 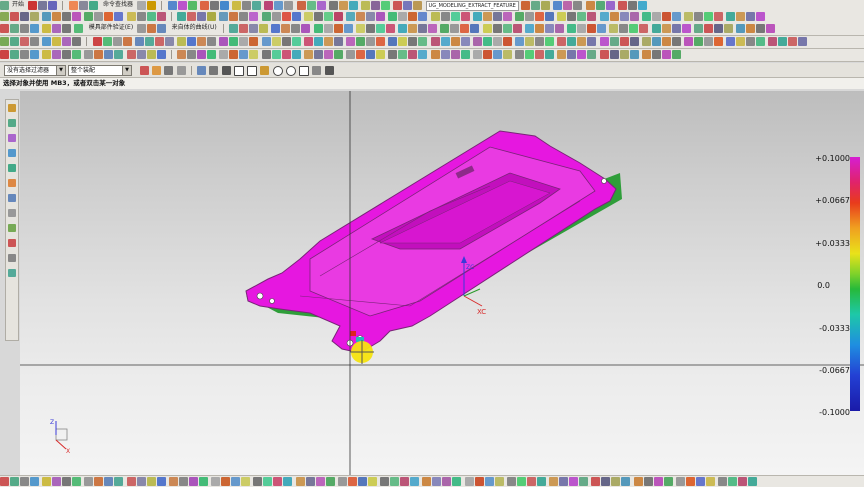 I want to click on scale-label-top: +0.1000, so click(x=832, y=158).